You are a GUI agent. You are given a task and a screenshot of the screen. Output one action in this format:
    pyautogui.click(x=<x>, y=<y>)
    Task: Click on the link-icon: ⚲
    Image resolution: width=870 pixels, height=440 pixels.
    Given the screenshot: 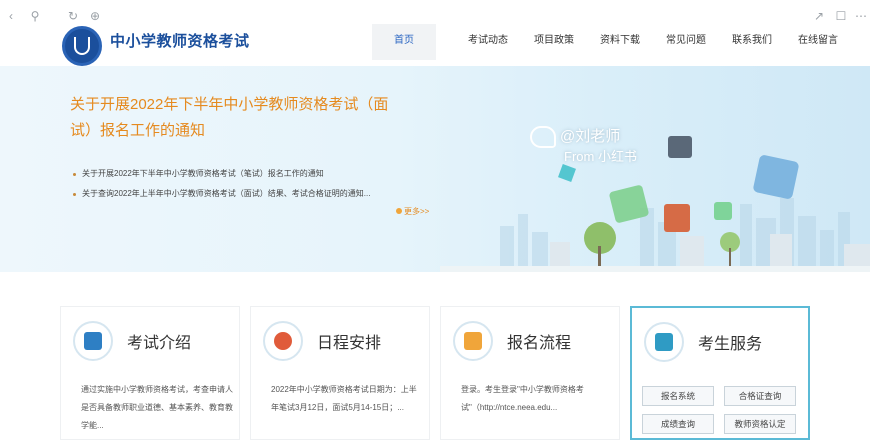 What is the action you would take?
    pyautogui.click(x=35, y=16)
    